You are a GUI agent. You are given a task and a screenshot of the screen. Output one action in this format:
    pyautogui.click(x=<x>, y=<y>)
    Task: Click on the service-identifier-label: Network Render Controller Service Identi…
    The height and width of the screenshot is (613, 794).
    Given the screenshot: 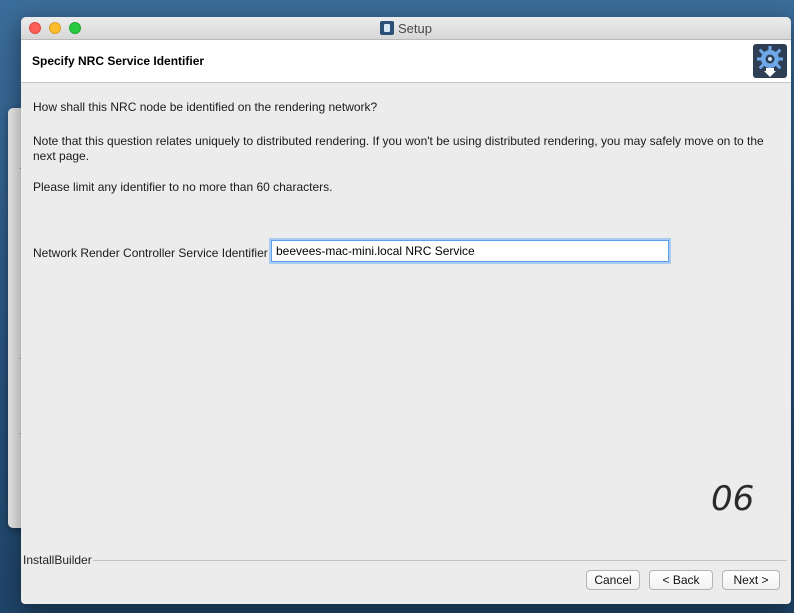 What is the action you would take?
    pyautogui.click(x=150, y=253)
    